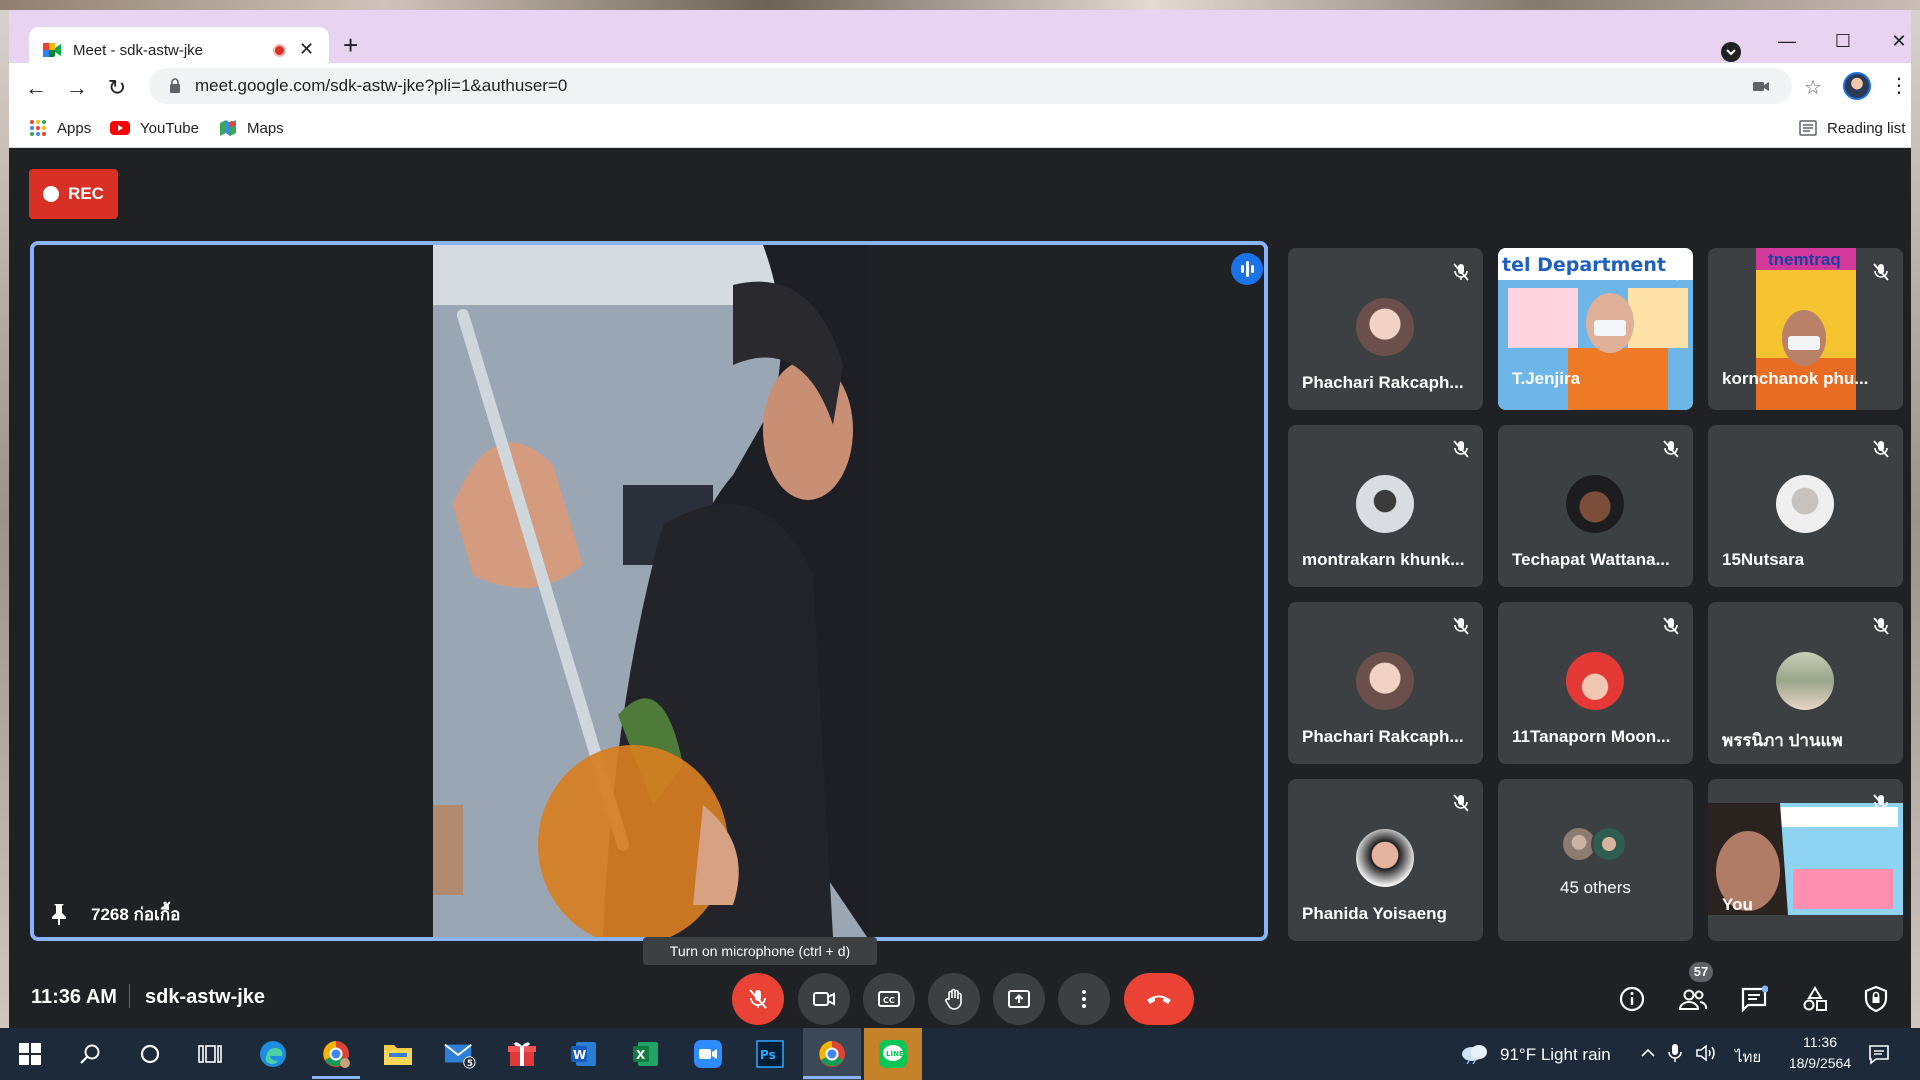  I want to click on back-button: ←, so click(36, 88).